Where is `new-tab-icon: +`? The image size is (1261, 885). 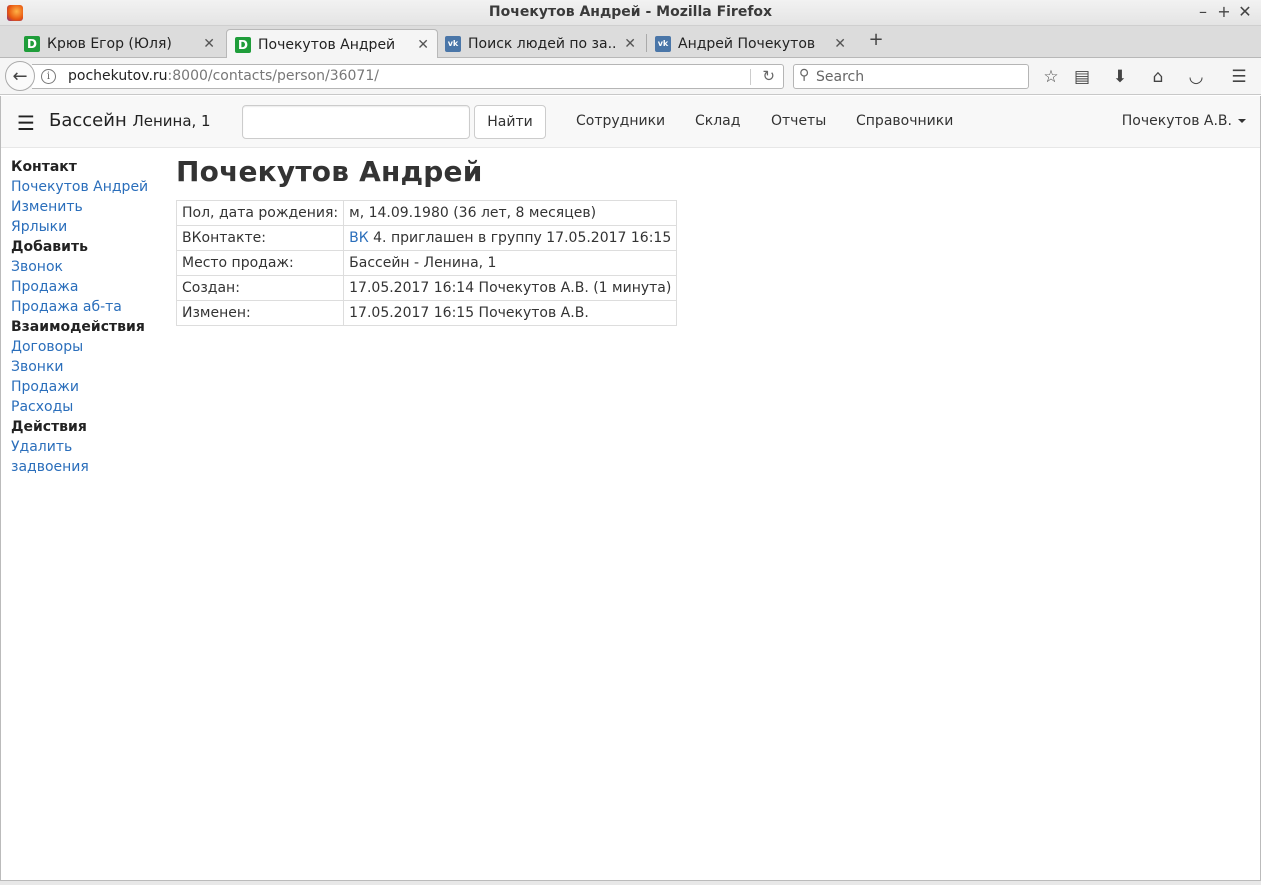
new-tab-icon: + is located at coordinates (876, 39).